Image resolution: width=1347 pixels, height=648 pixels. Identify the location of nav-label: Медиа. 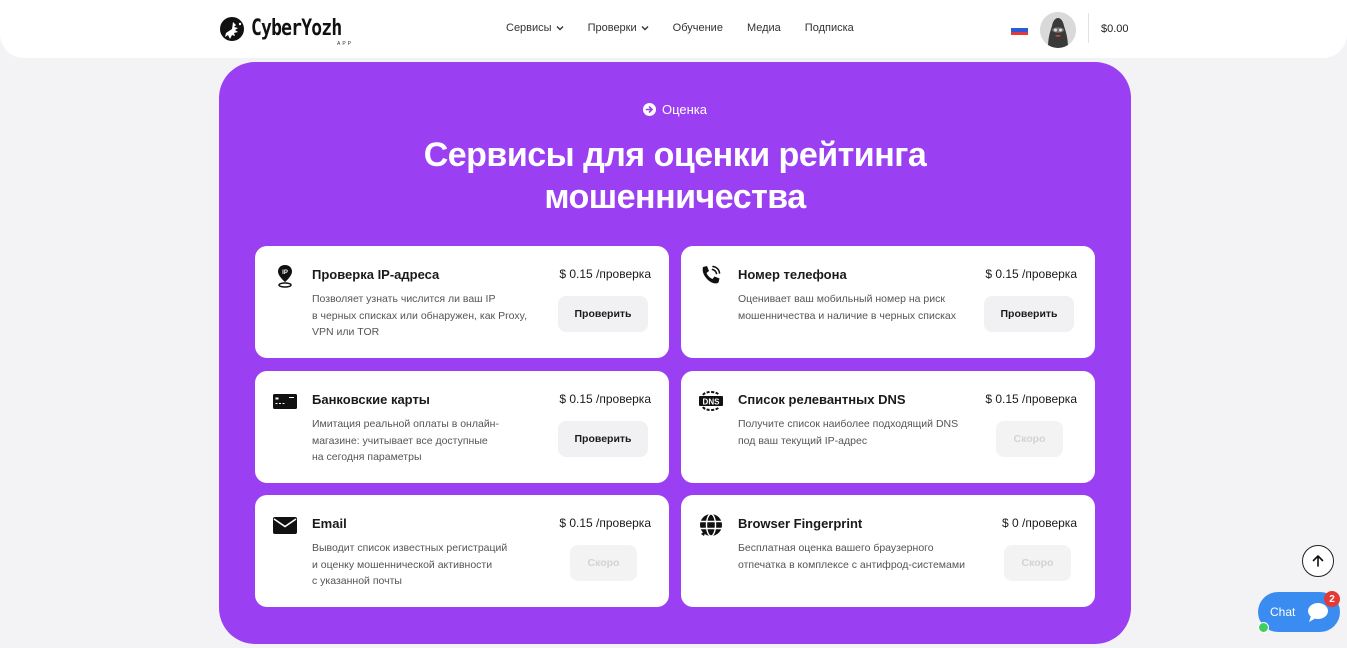
(763, 28).